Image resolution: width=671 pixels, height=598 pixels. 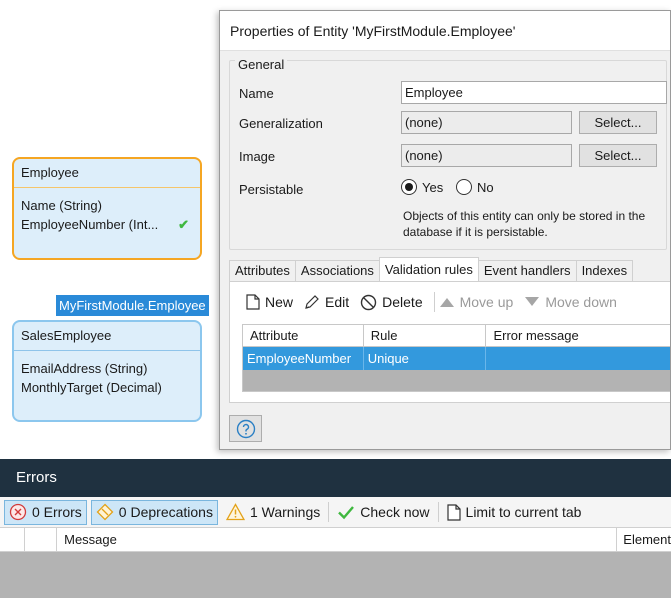 I want to click on persistable-yes-radio: Yes, so click(x=422, y=187).